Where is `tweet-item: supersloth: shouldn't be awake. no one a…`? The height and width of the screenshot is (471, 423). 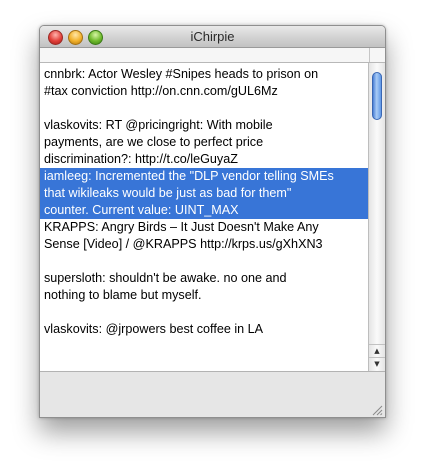 tweet-item: supersloth: shouldn't be awake. no one a… is located at coordinates (204, 287).